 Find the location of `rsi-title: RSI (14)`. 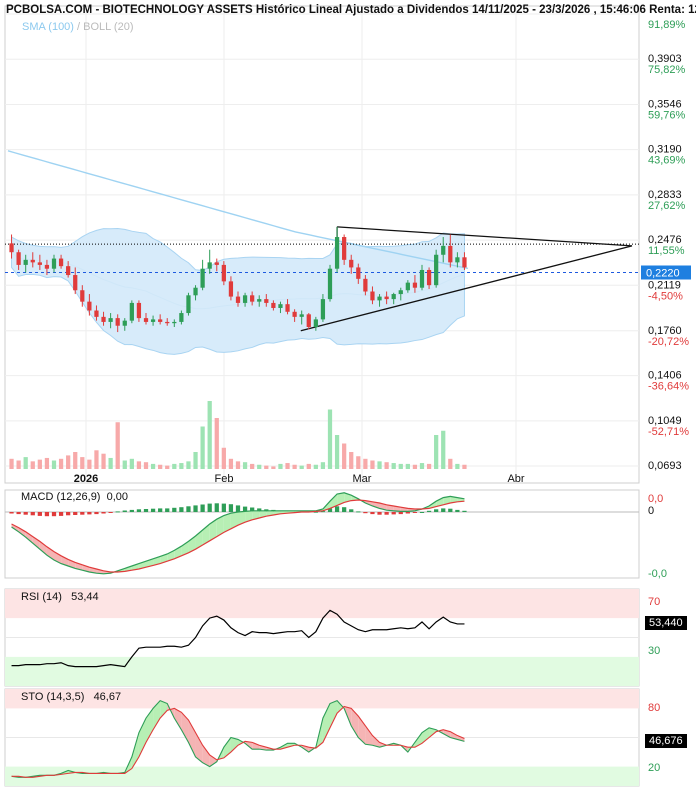

rsi-title: RSI (14) is located at coordinates (41, 597).